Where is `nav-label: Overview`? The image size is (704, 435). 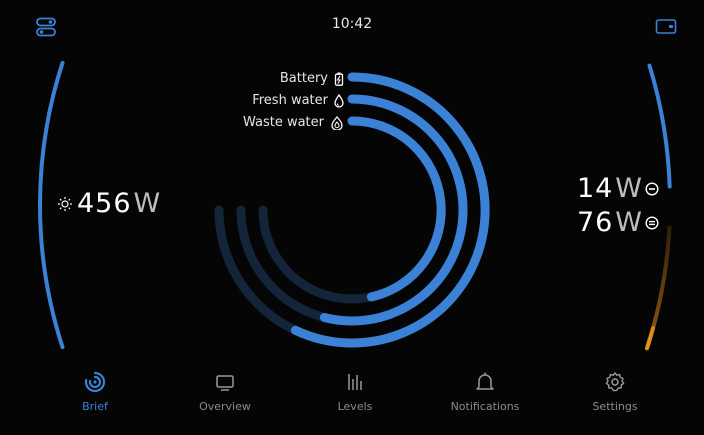
nav-label: Overview is located at coordinates (225, 406).